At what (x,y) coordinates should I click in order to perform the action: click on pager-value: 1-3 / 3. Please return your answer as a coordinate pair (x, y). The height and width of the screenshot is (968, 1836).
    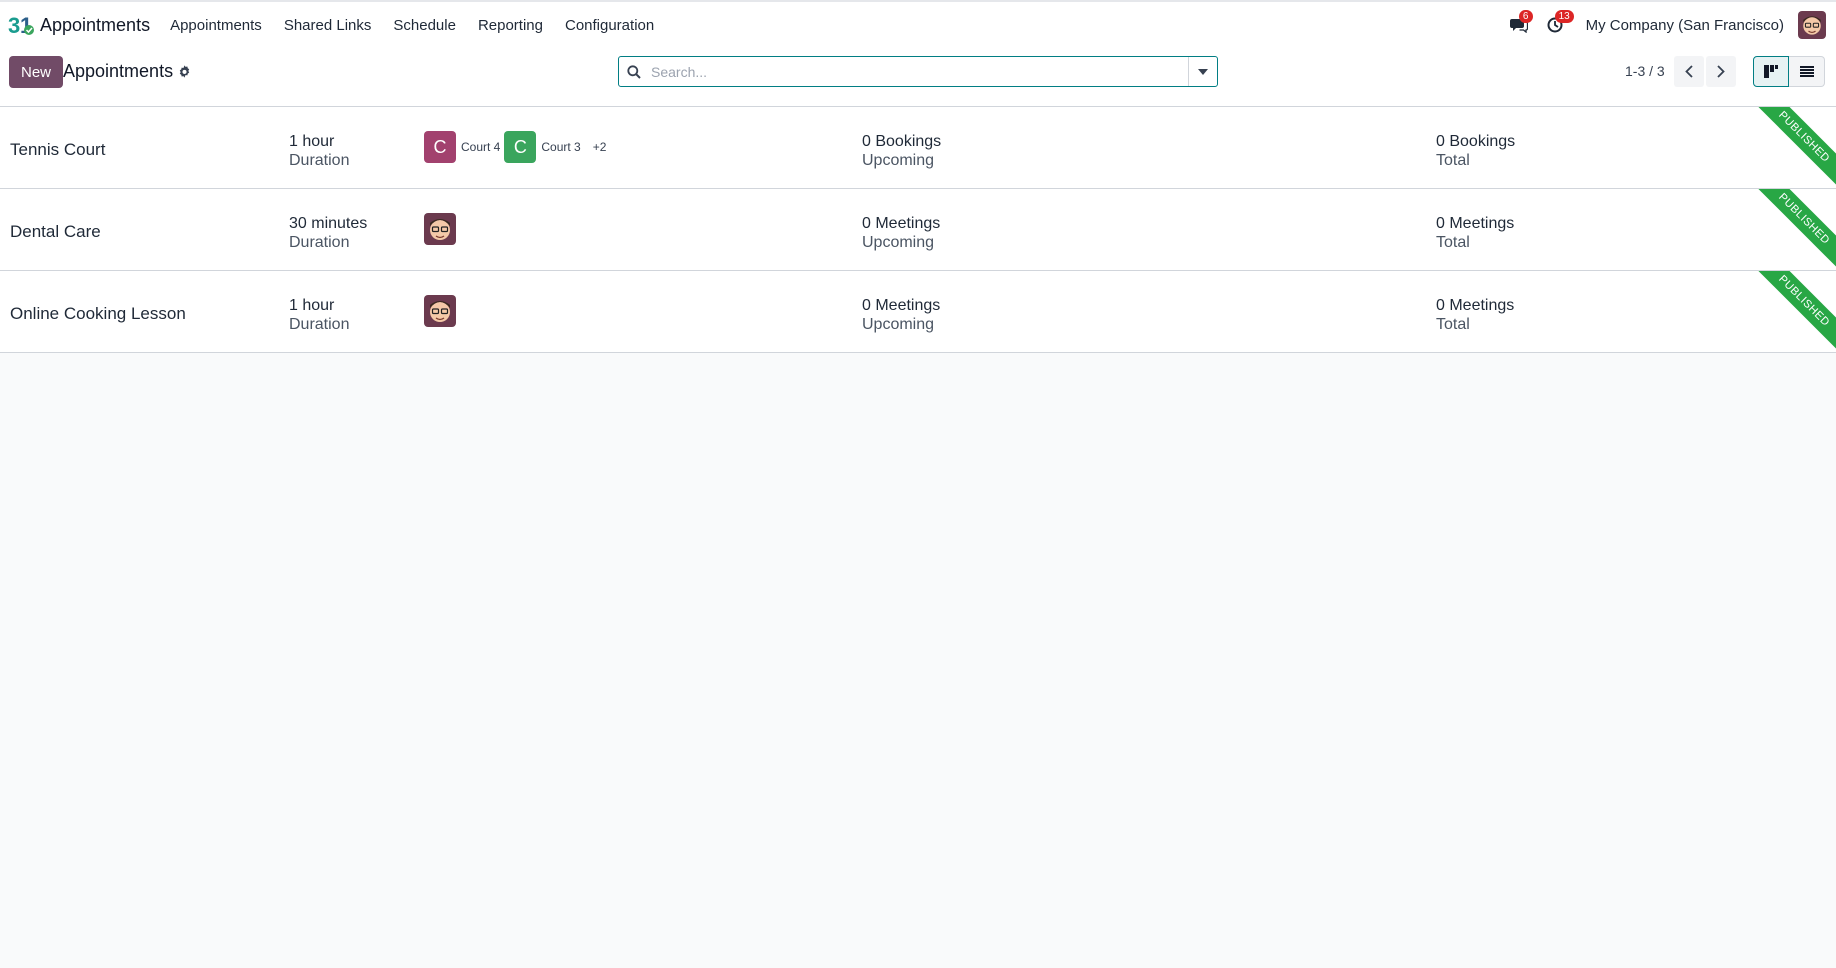
    Looking at the image, I should click on (1645, 71).